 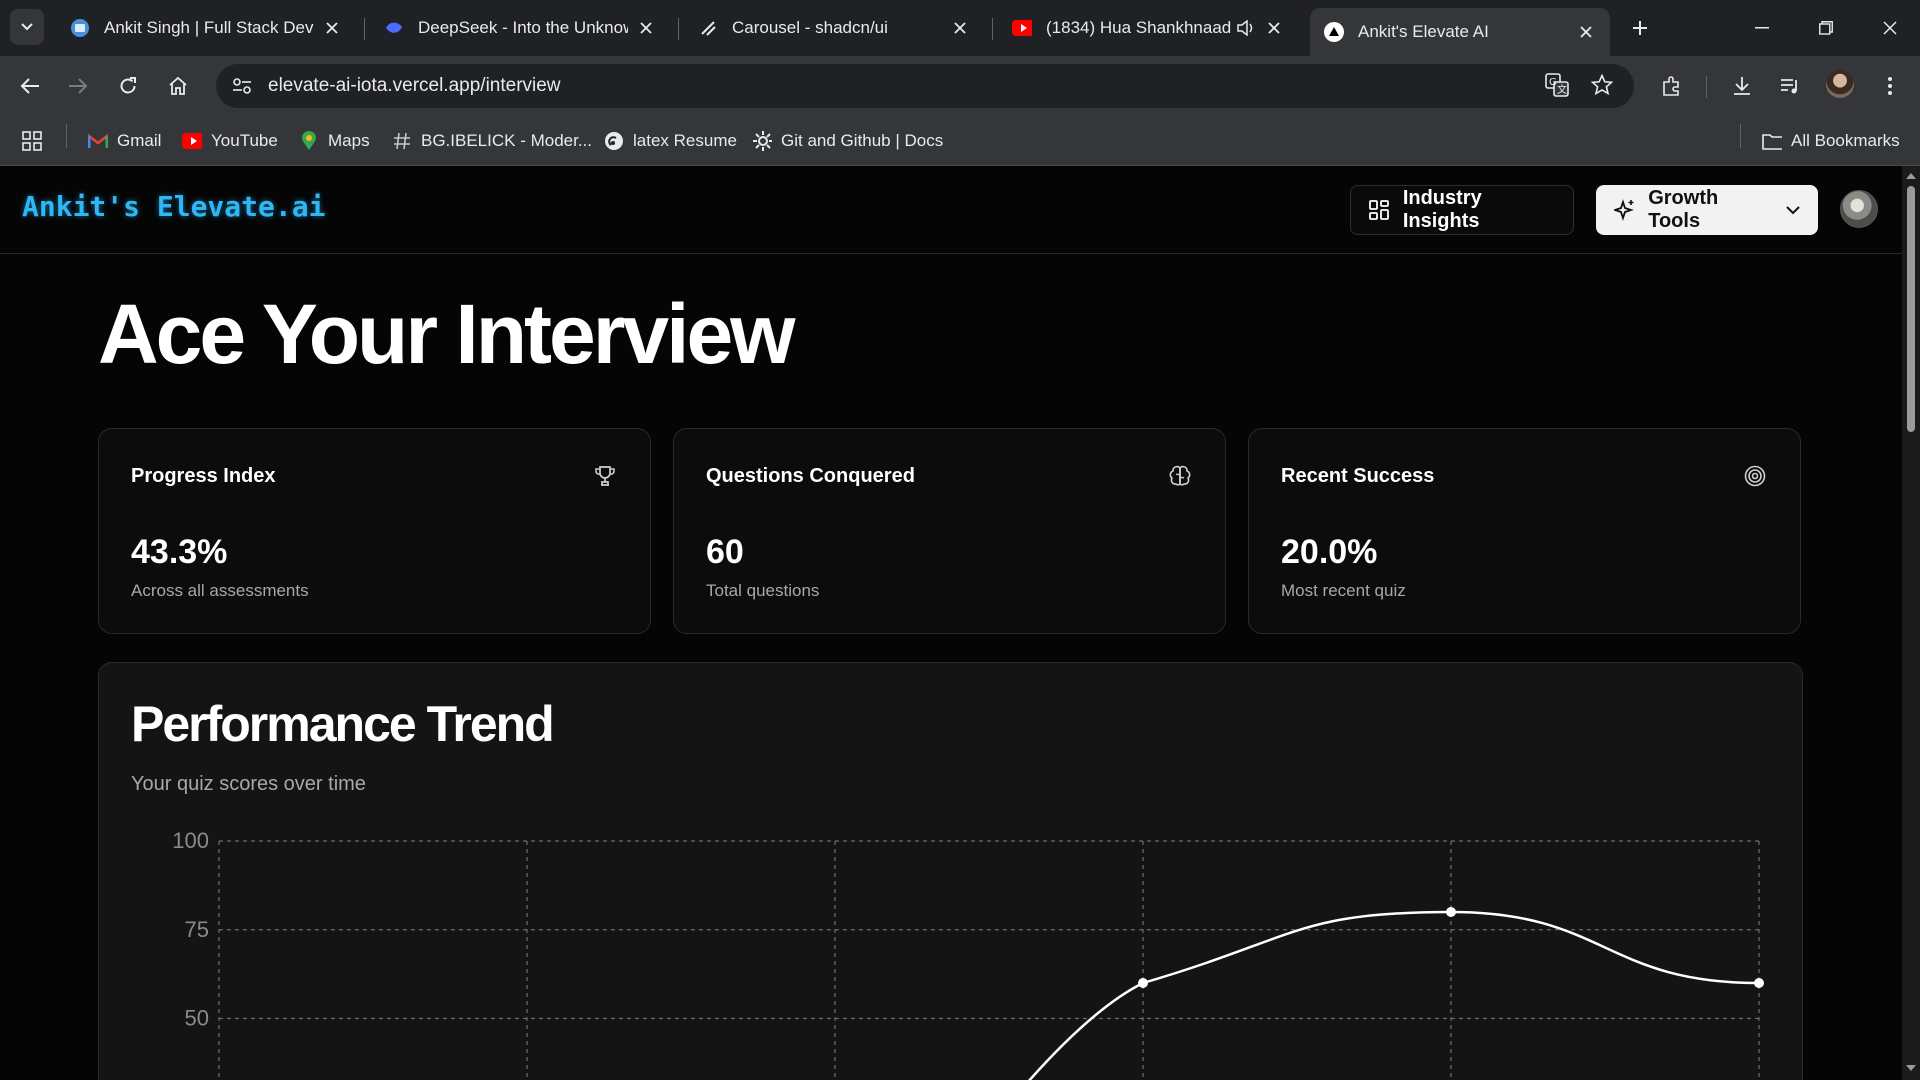 What do you see at coordinates (1742, 86) in the screenshot?
I see `download-icon` at bounding box center [1742, 86].